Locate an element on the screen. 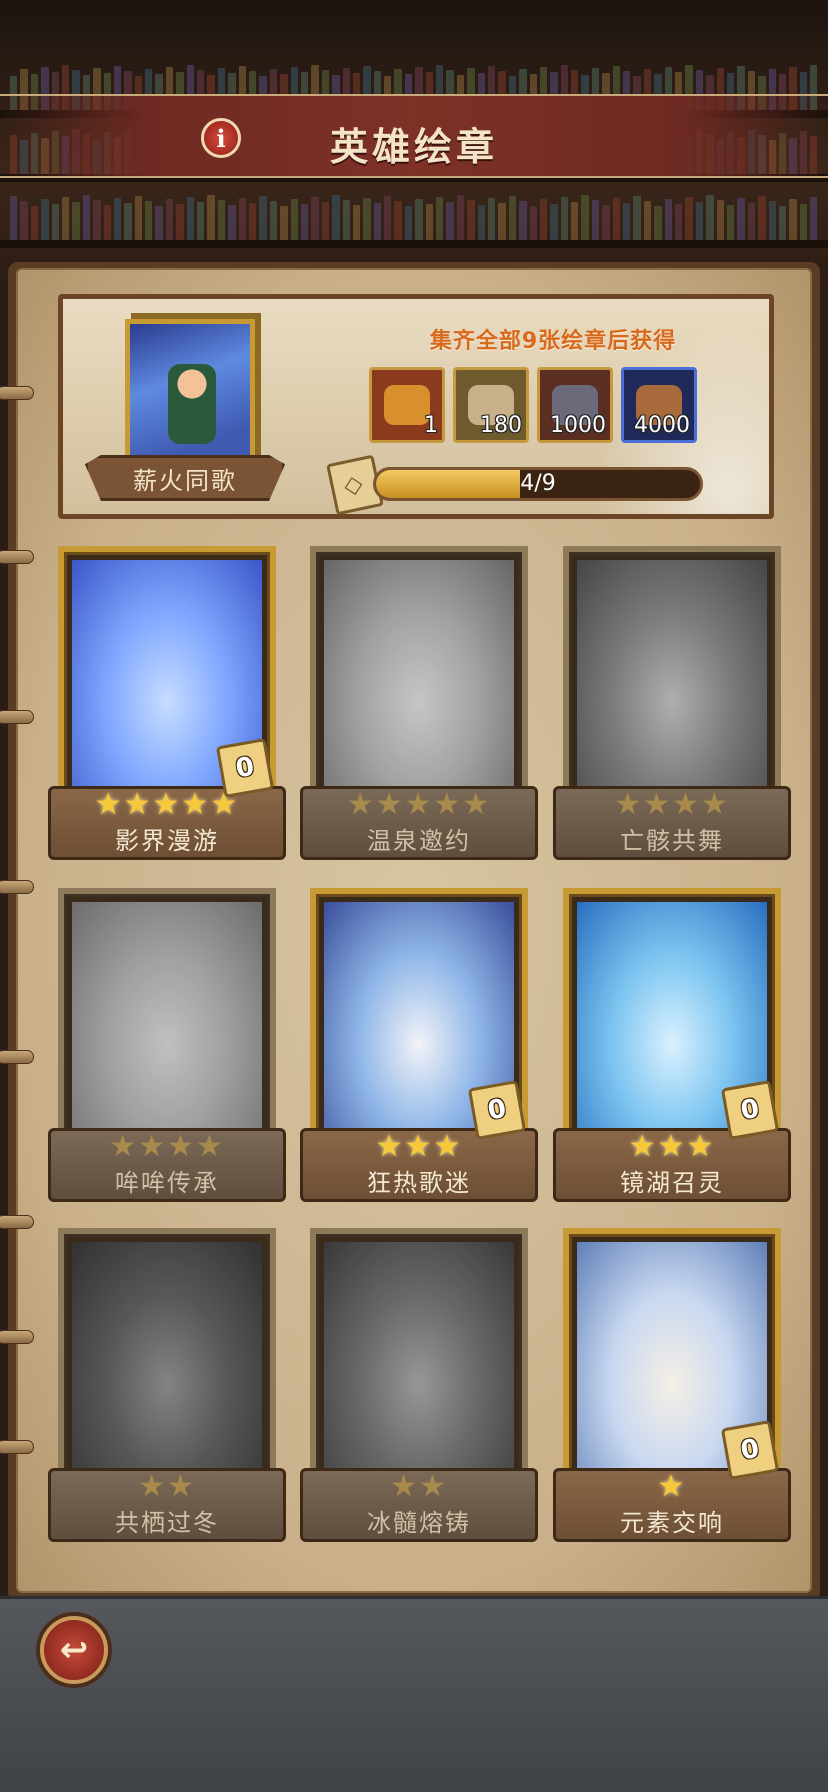 The width and height of the screenshot is (828, 1792). album-cover-image is located at coordinates (190, 394).